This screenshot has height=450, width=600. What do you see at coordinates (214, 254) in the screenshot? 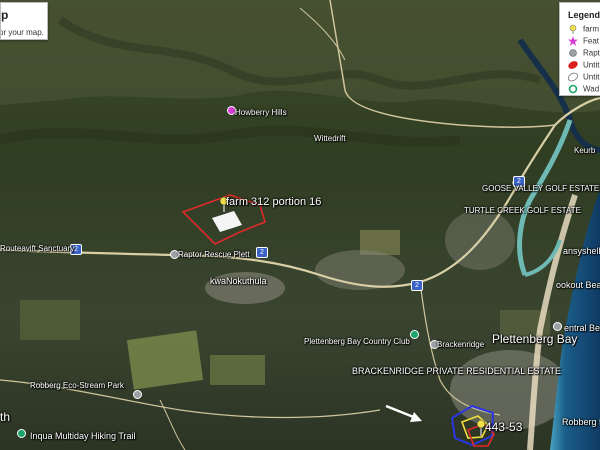
I see `label-raptor-rescue: Raptor Rescue Plett` at bounding box center [214, 254].